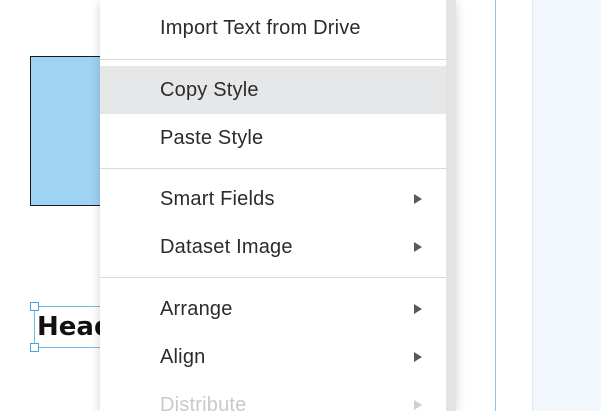 The image size is (601, 411). Describe the element at coordinates (212, 137) in the screenshot. I see `menu-item-label: Paste Style` at that location.